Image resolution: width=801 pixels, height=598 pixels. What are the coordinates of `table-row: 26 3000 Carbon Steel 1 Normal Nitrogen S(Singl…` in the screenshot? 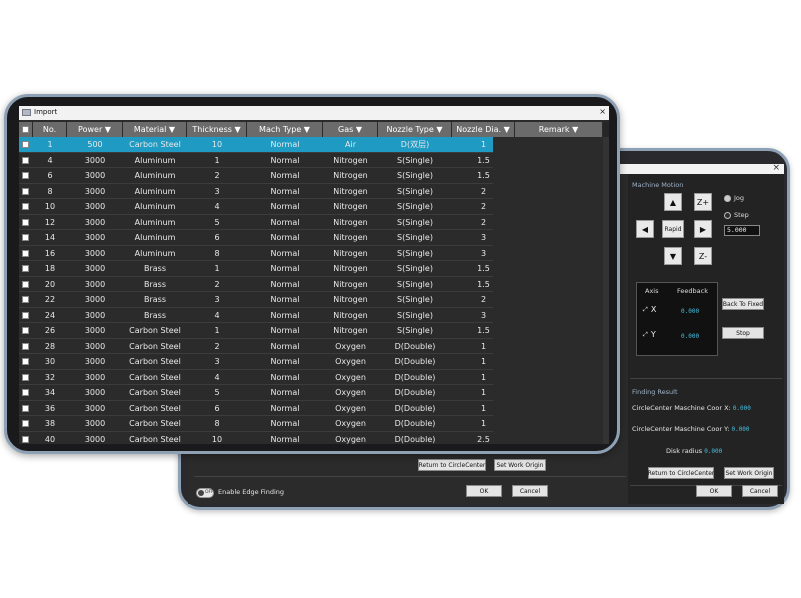 It's located at (256, 331).